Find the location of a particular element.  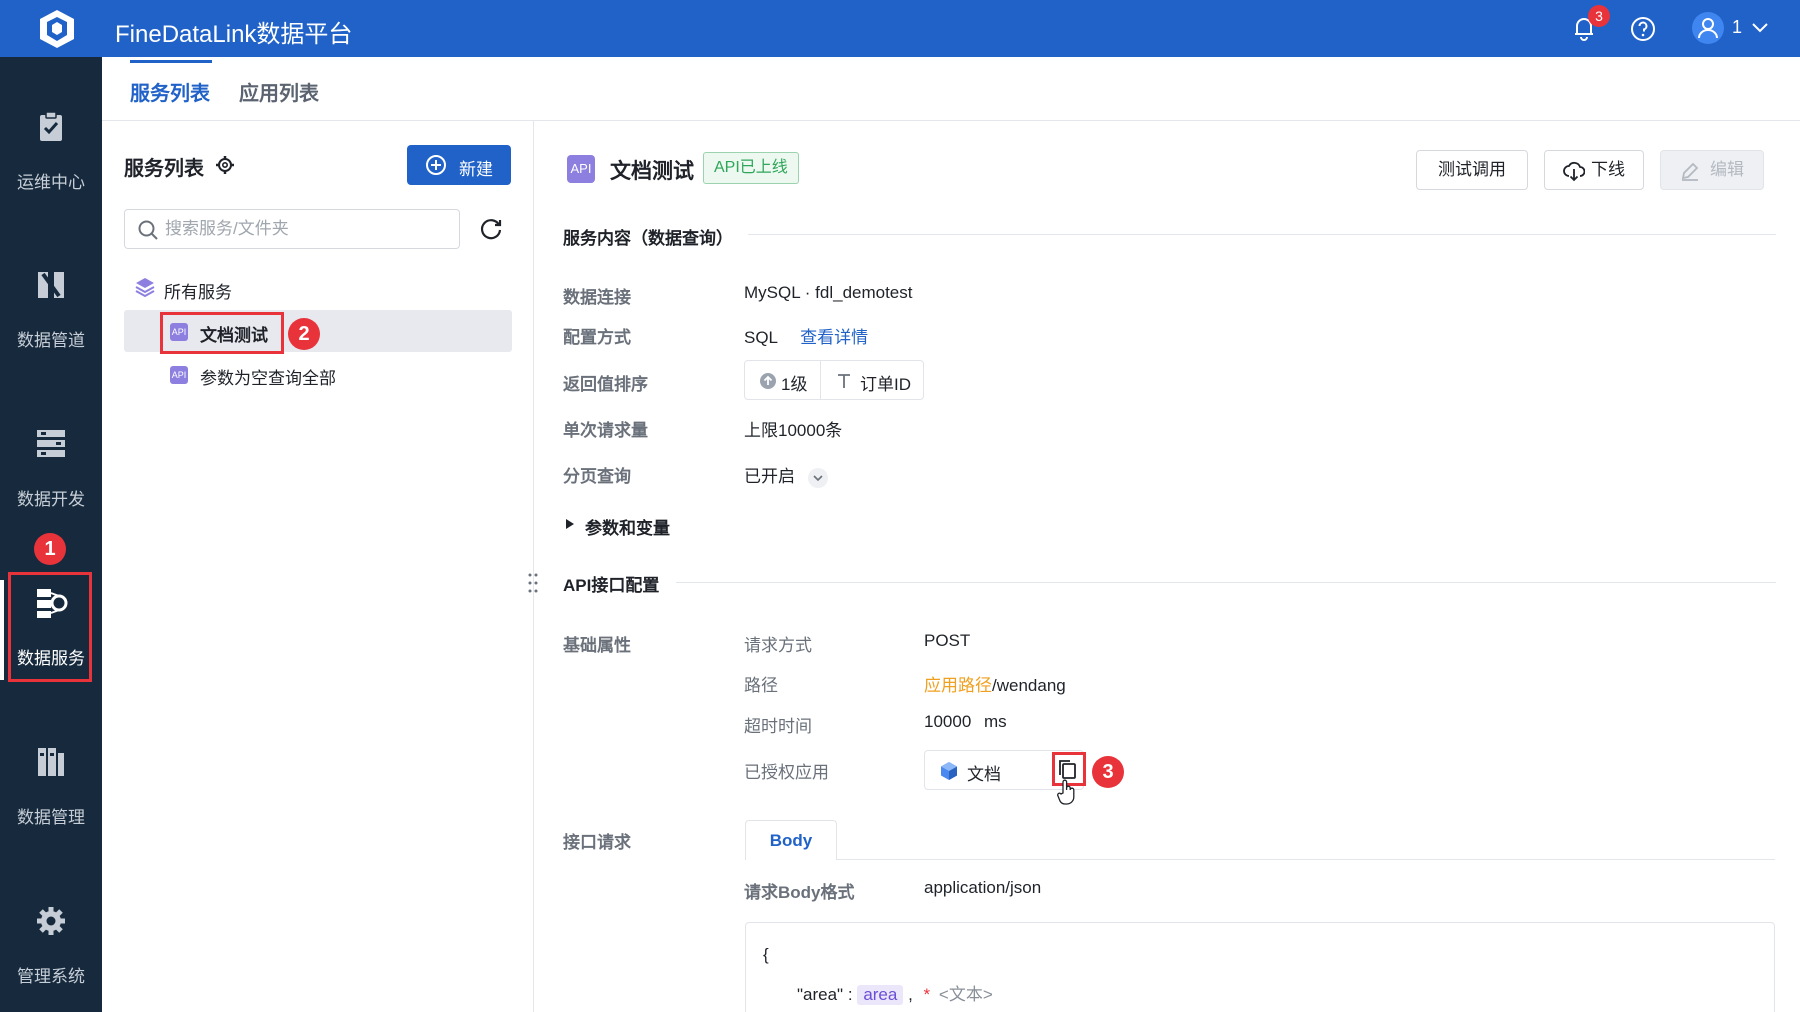

tab-app-list: 应用列表 is located at coordinates (279, 91).